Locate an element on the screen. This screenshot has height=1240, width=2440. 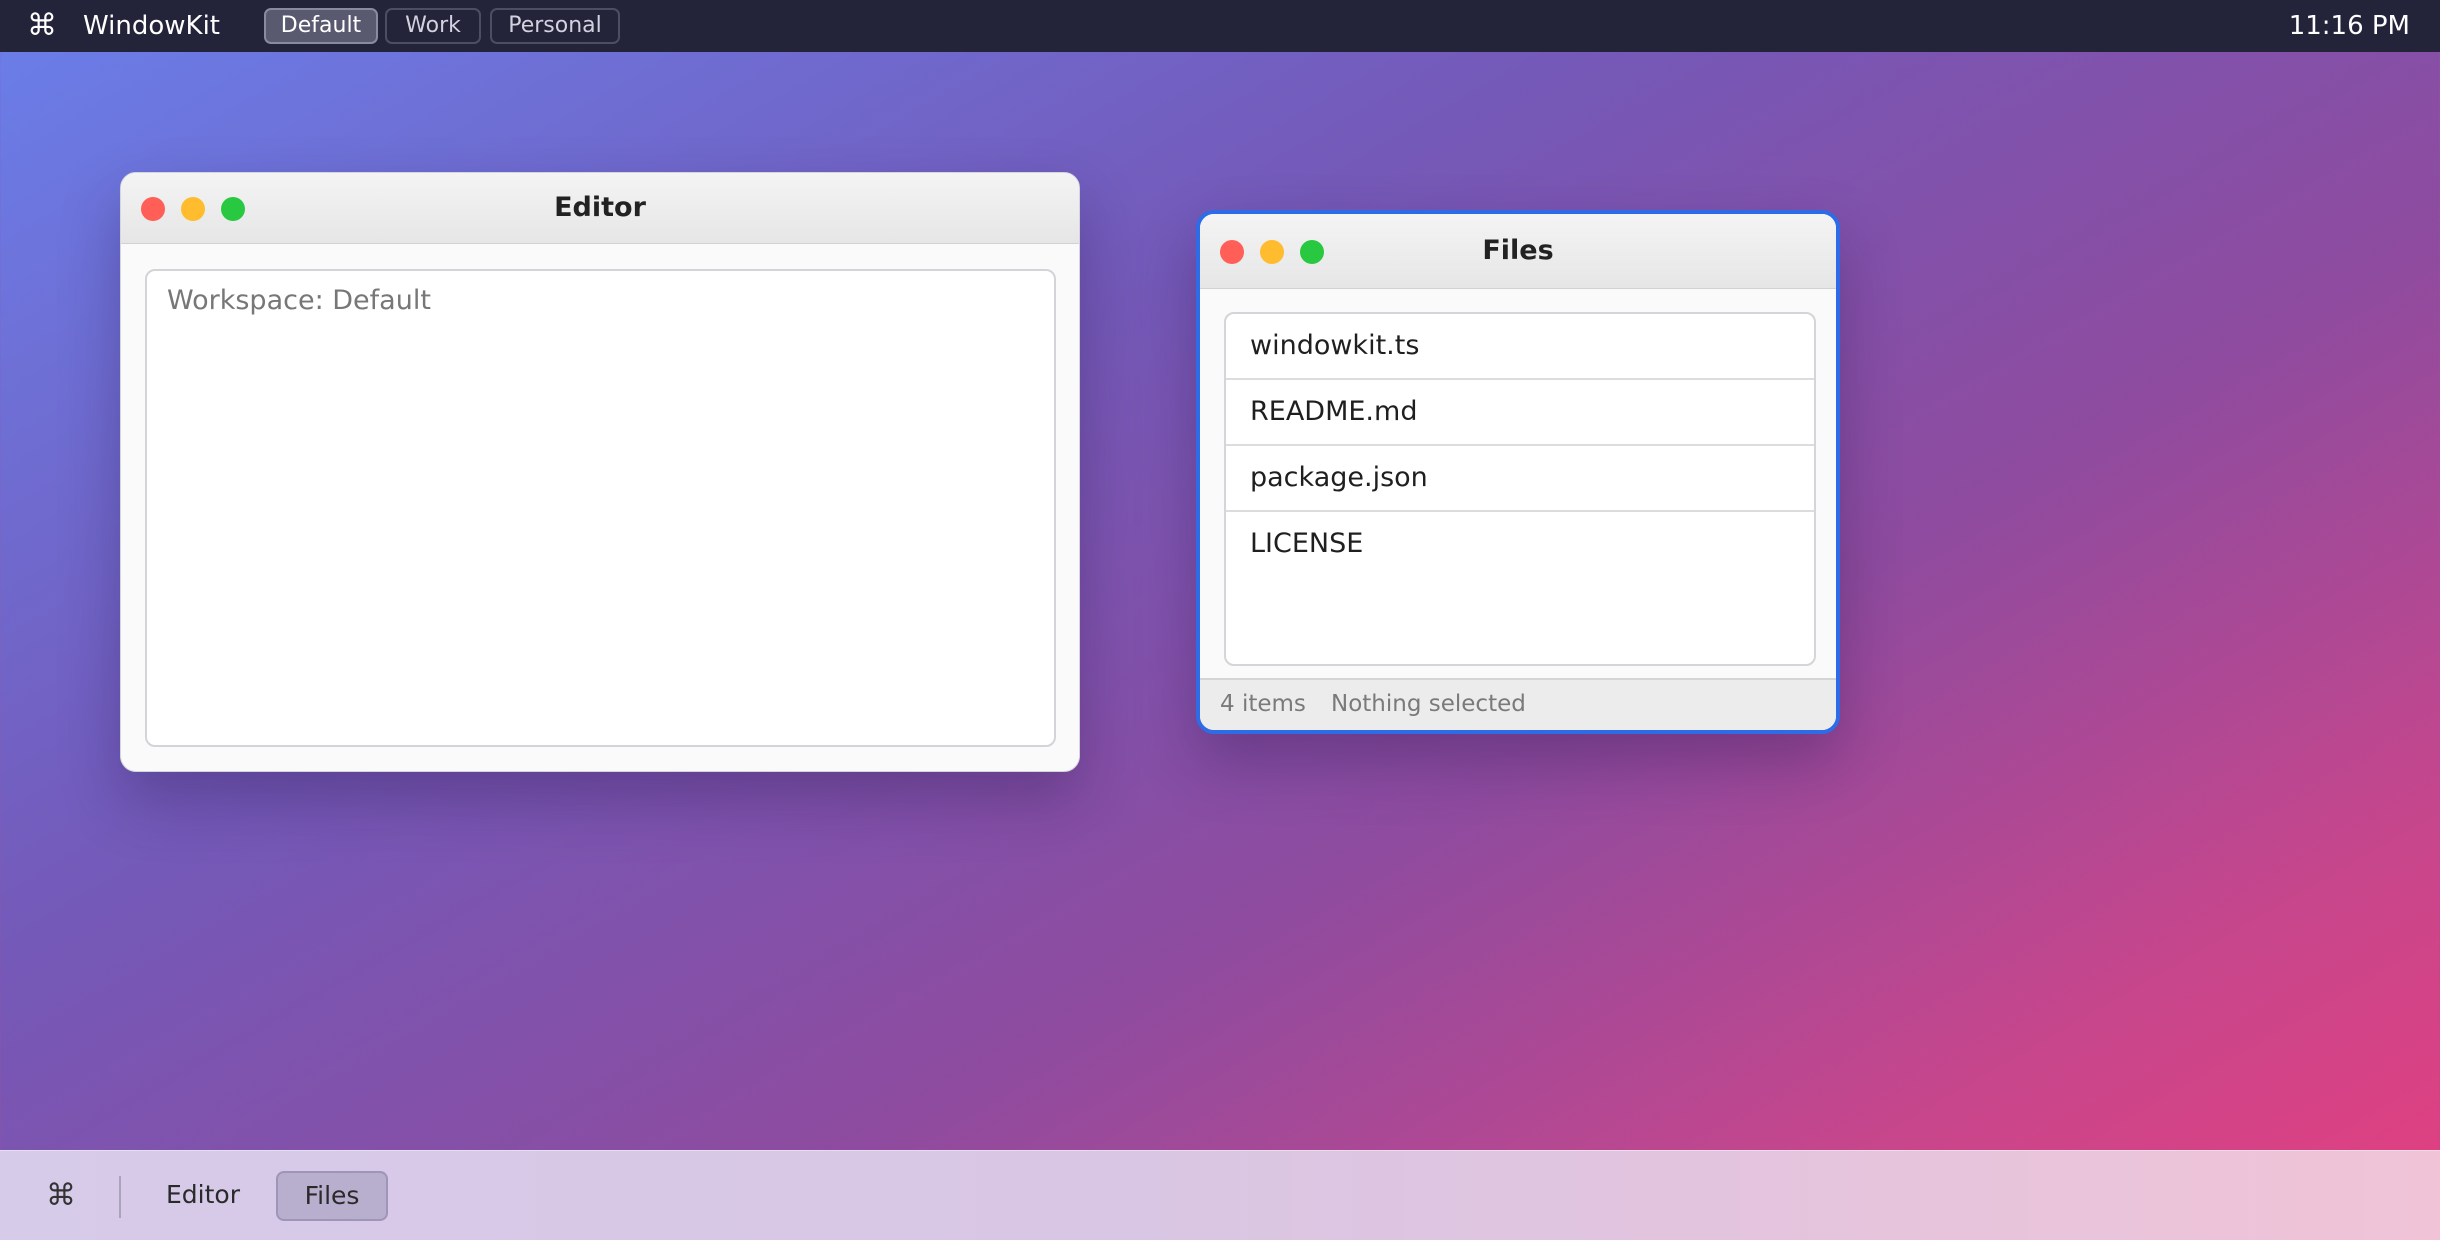
file-list-item: windowkit.ts is located at coordinates (1520, 347).